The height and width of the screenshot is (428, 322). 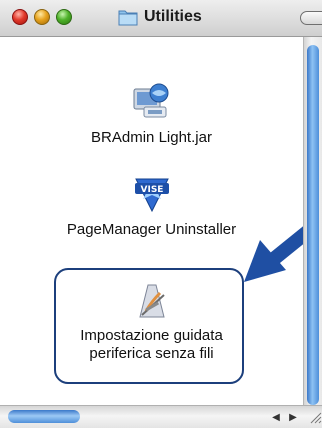 I want to click on vertical-scroll-thumb, so click(x=313, y=225).